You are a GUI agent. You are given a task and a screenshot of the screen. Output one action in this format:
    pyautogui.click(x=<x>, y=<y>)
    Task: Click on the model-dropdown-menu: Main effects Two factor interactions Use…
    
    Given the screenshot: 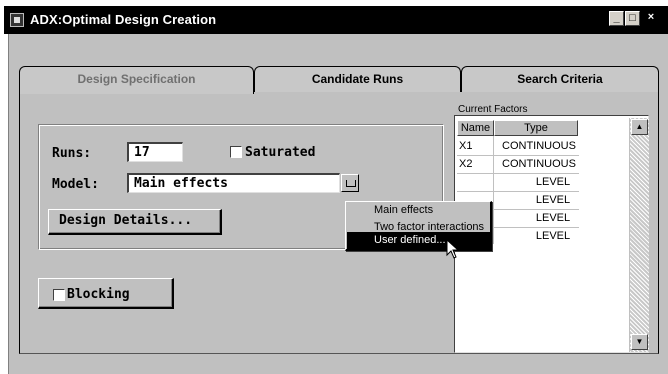 What is the action you would take?
    pyautogui.click(x=418, y=226)
    